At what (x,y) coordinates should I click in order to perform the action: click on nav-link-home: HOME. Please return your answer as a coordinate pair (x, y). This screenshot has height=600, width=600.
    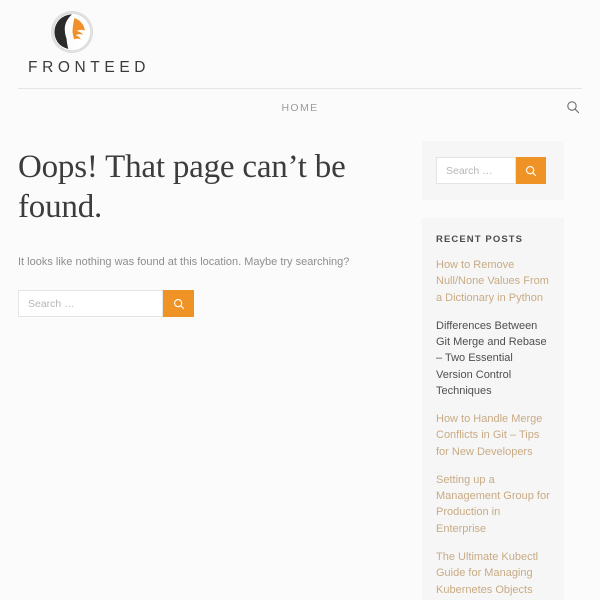
    Looking at the image, I should click on (299, 108).